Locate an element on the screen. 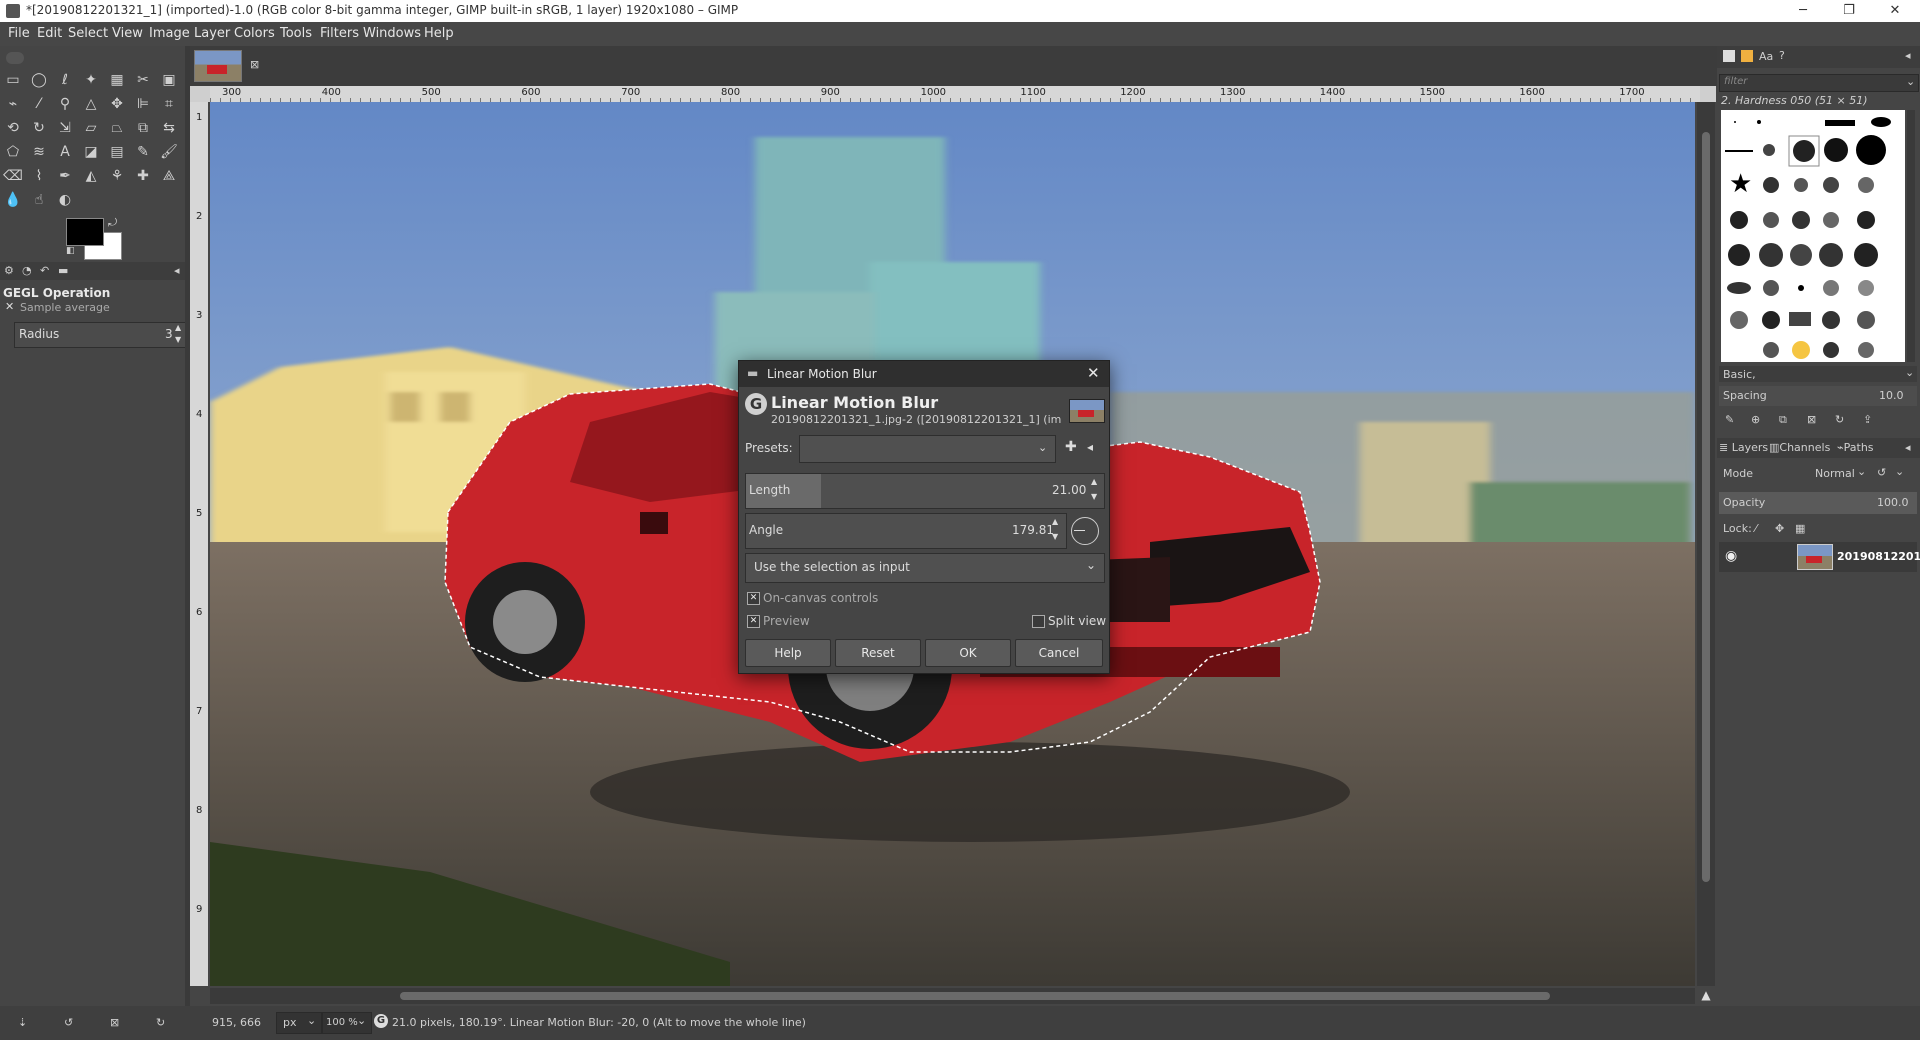 This screenshot has height=1040, width=1920. restore-icon: ↻ is located at coordinates (160, 1022).